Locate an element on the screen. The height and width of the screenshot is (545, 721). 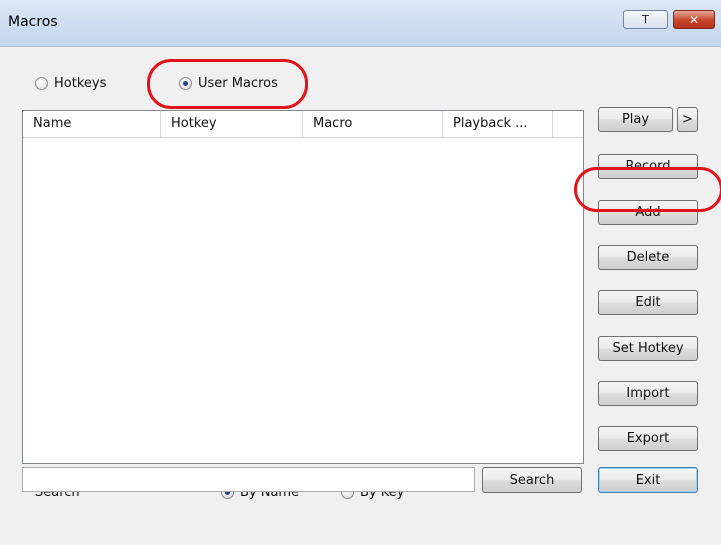
play-options-button: > is located at coordinates (687, 119).